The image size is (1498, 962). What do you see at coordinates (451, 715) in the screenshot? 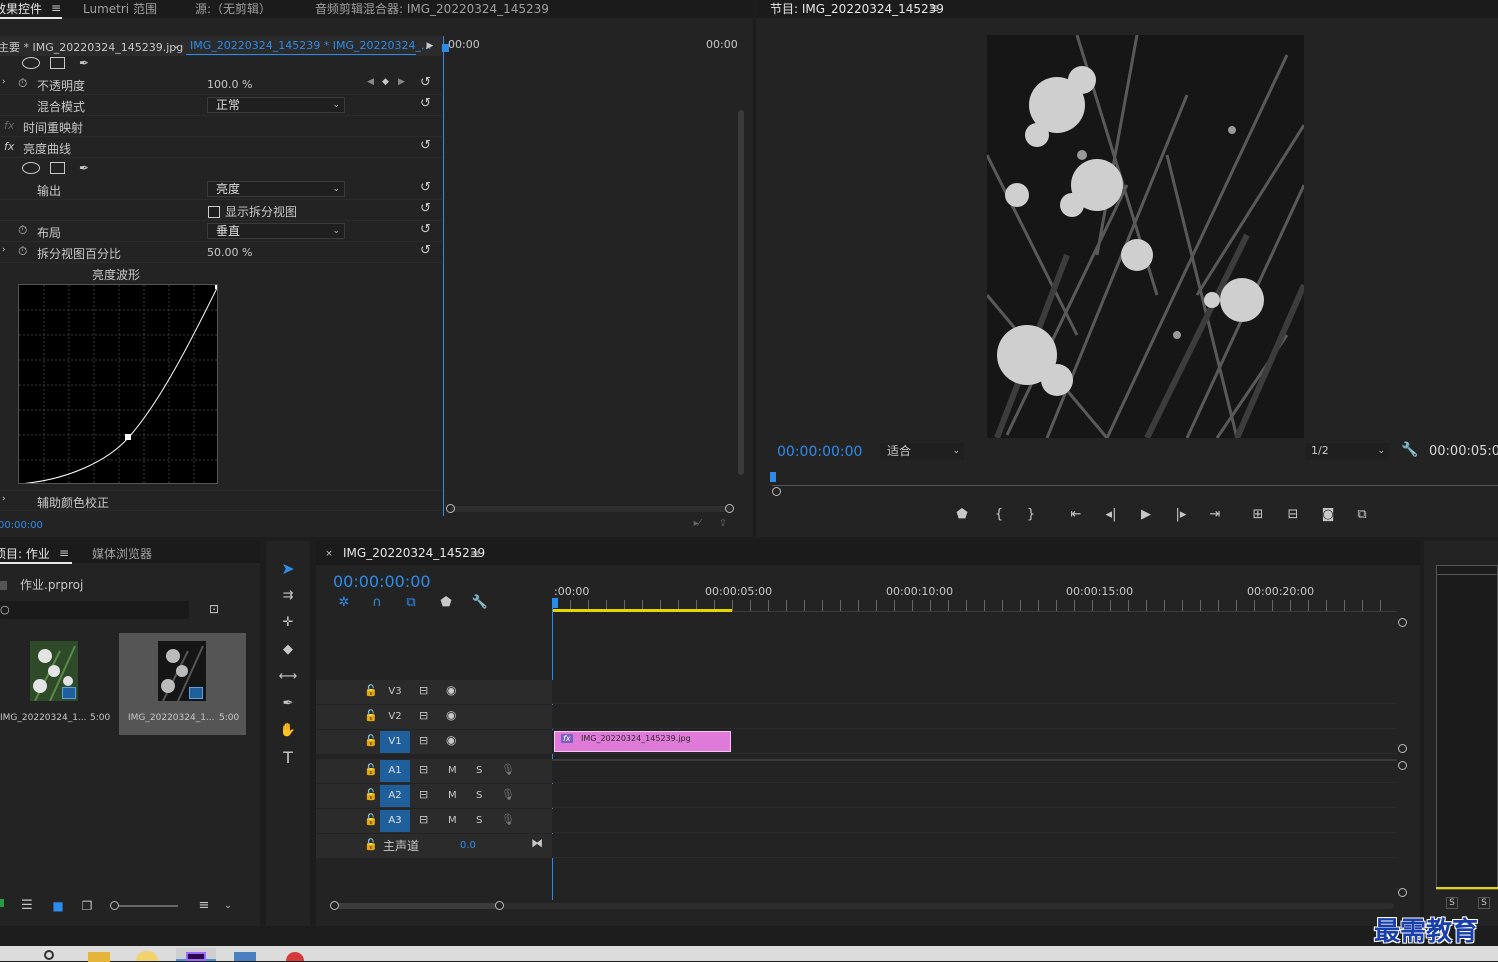
I see `eye-icon: ◉` at bounding box center [451, 715].